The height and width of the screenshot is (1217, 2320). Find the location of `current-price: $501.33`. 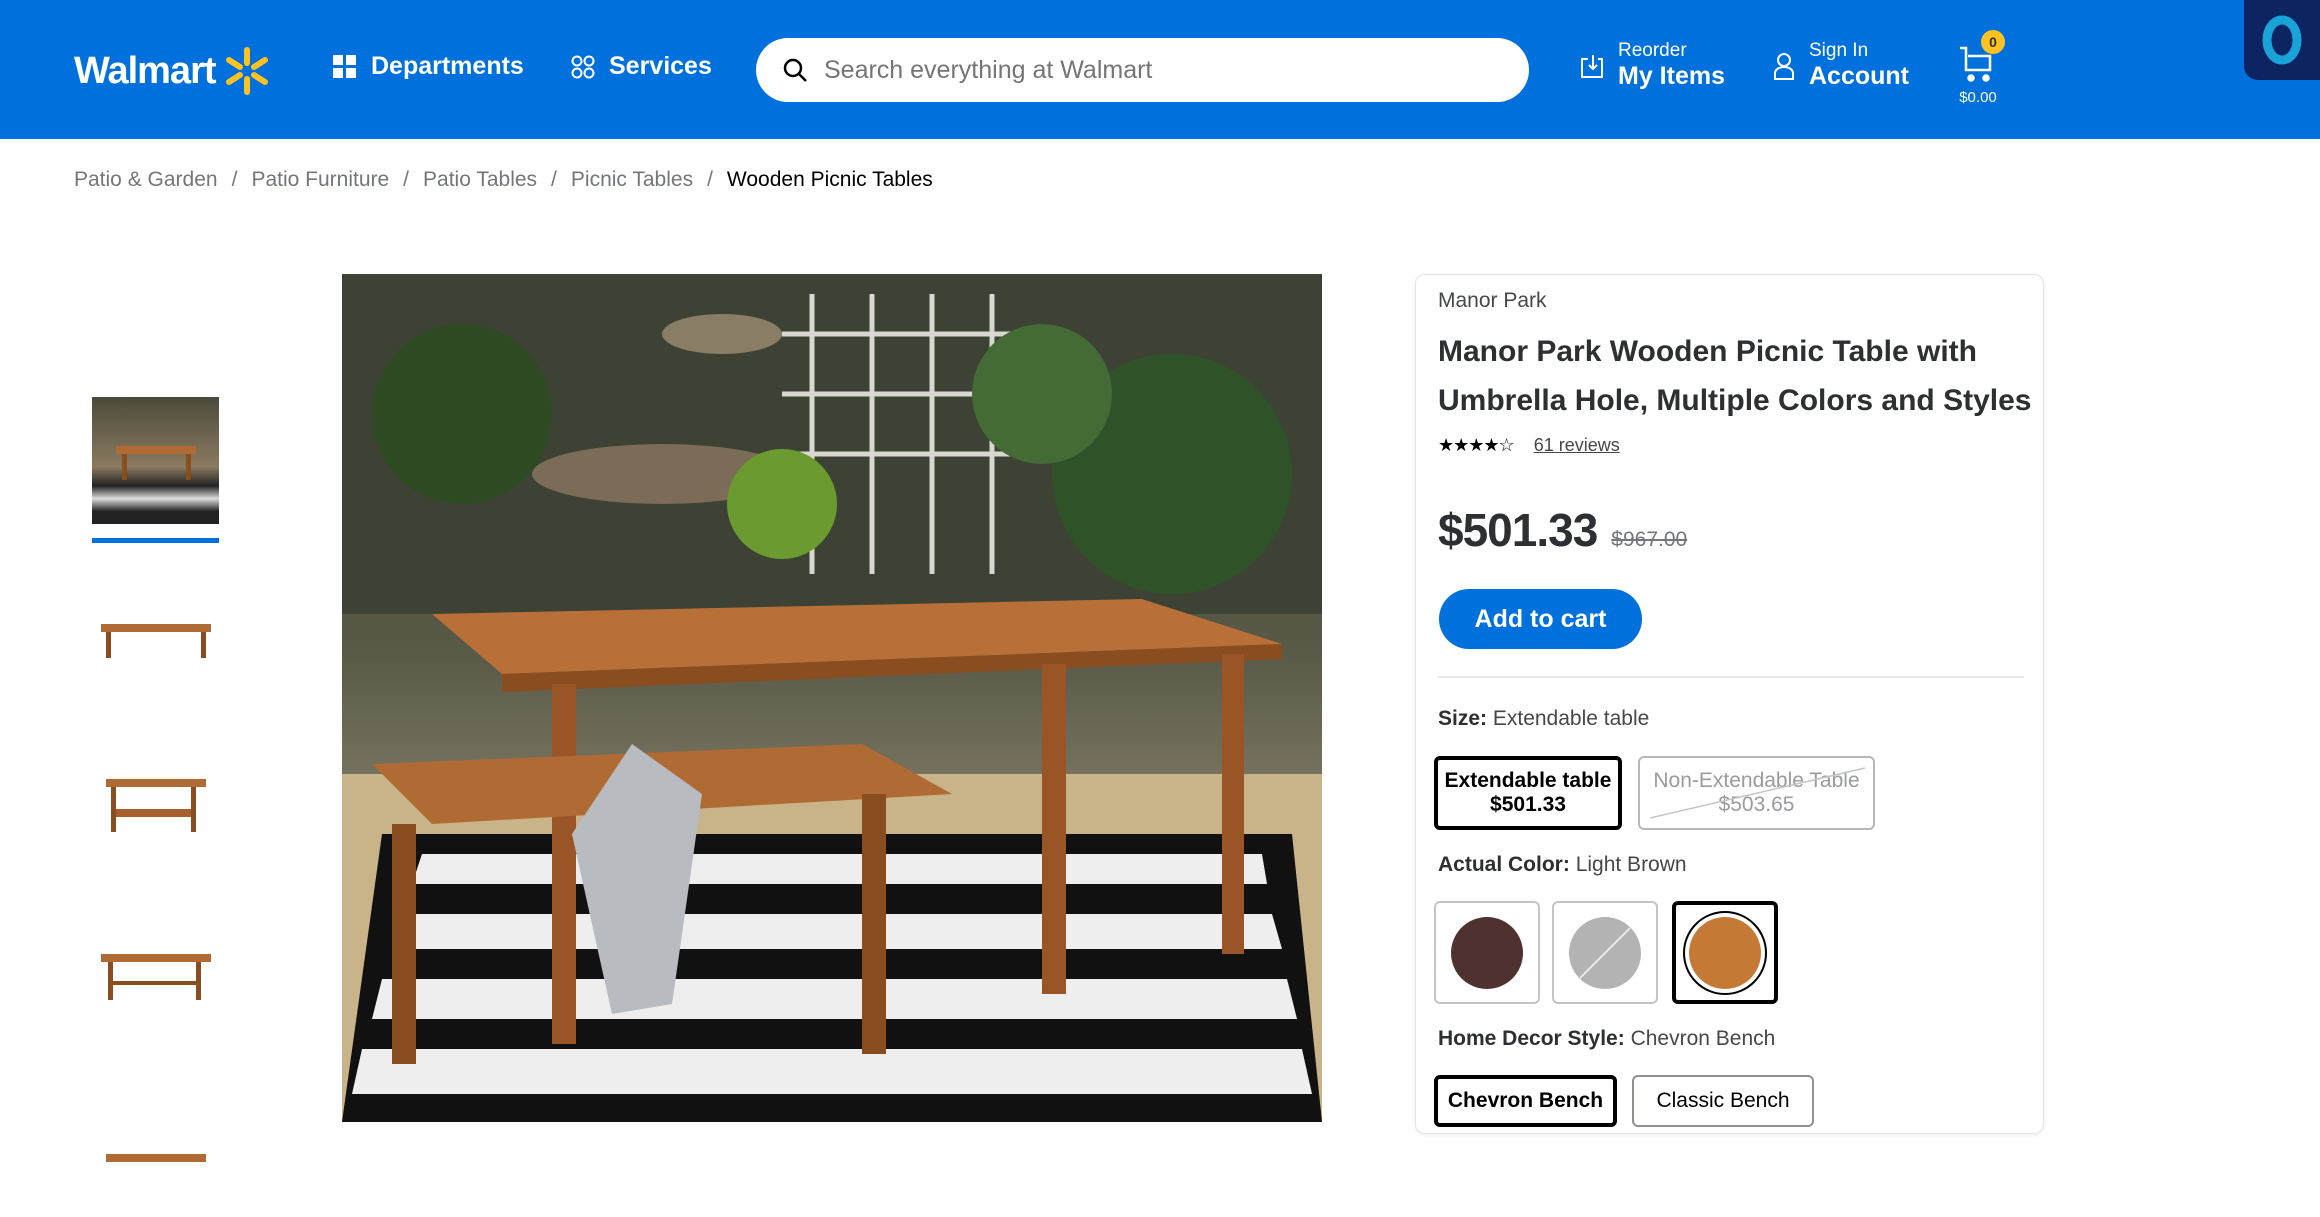

current-price: $501.33 is located at coordinates (1518, 530).